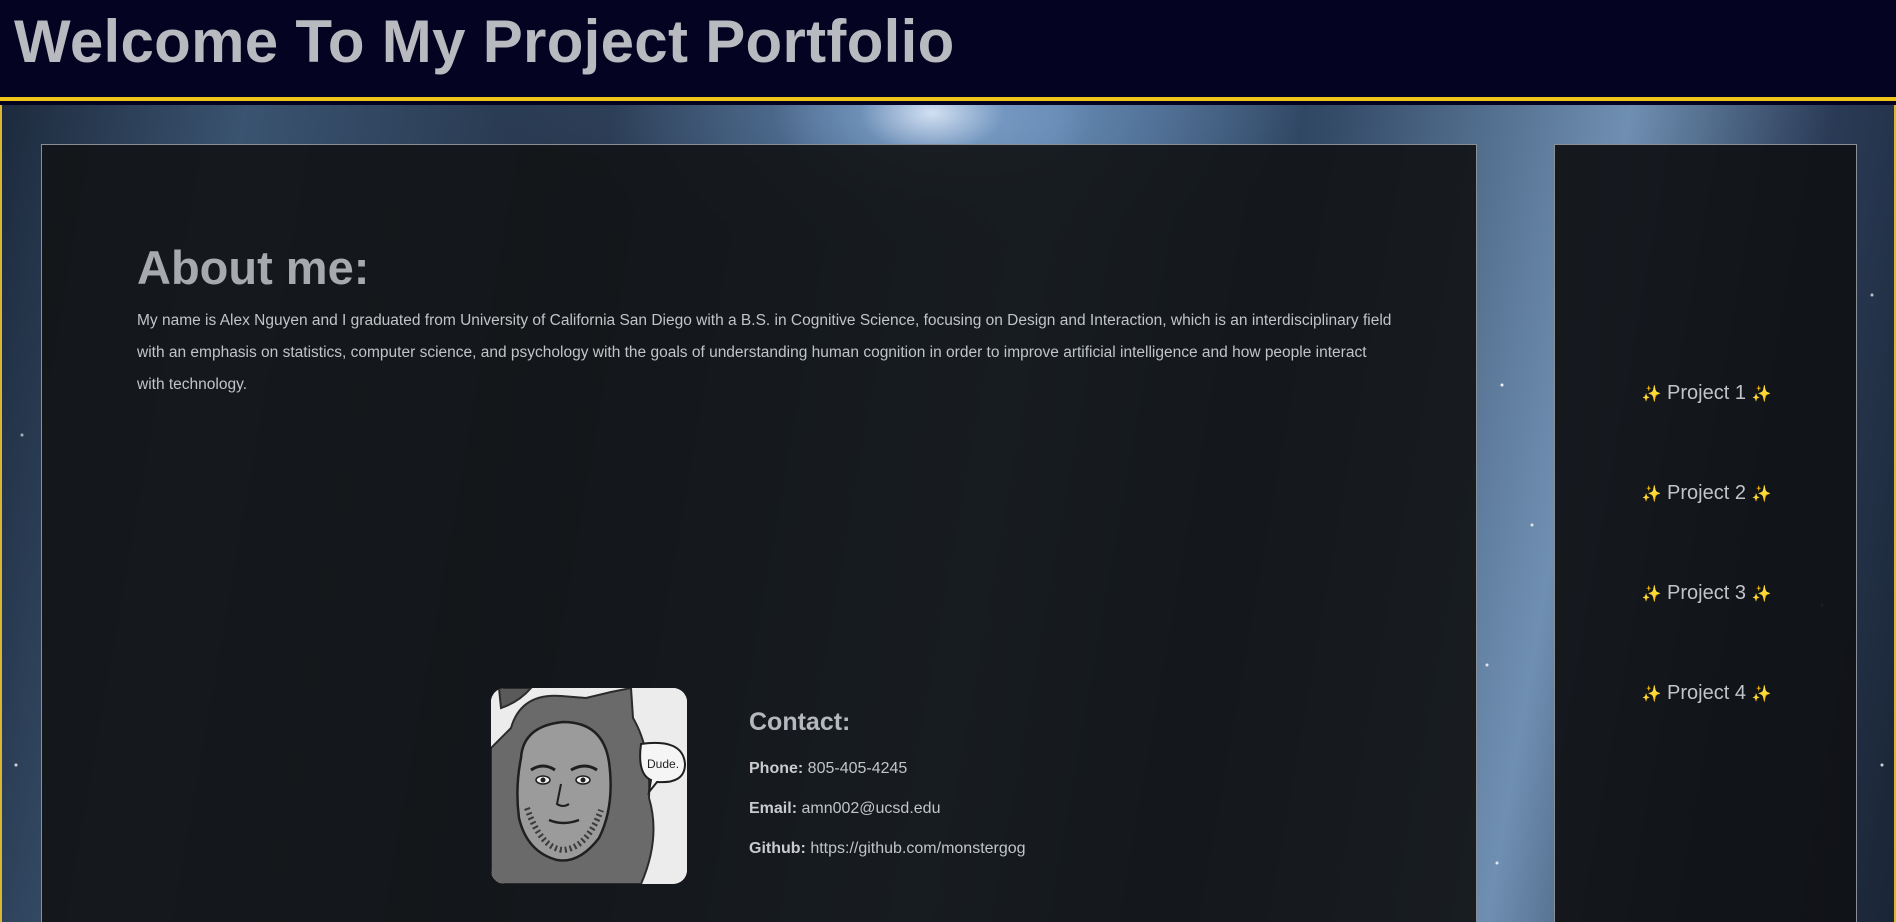  I want to click on project-link-label: Project 4, so click(1706, 693).